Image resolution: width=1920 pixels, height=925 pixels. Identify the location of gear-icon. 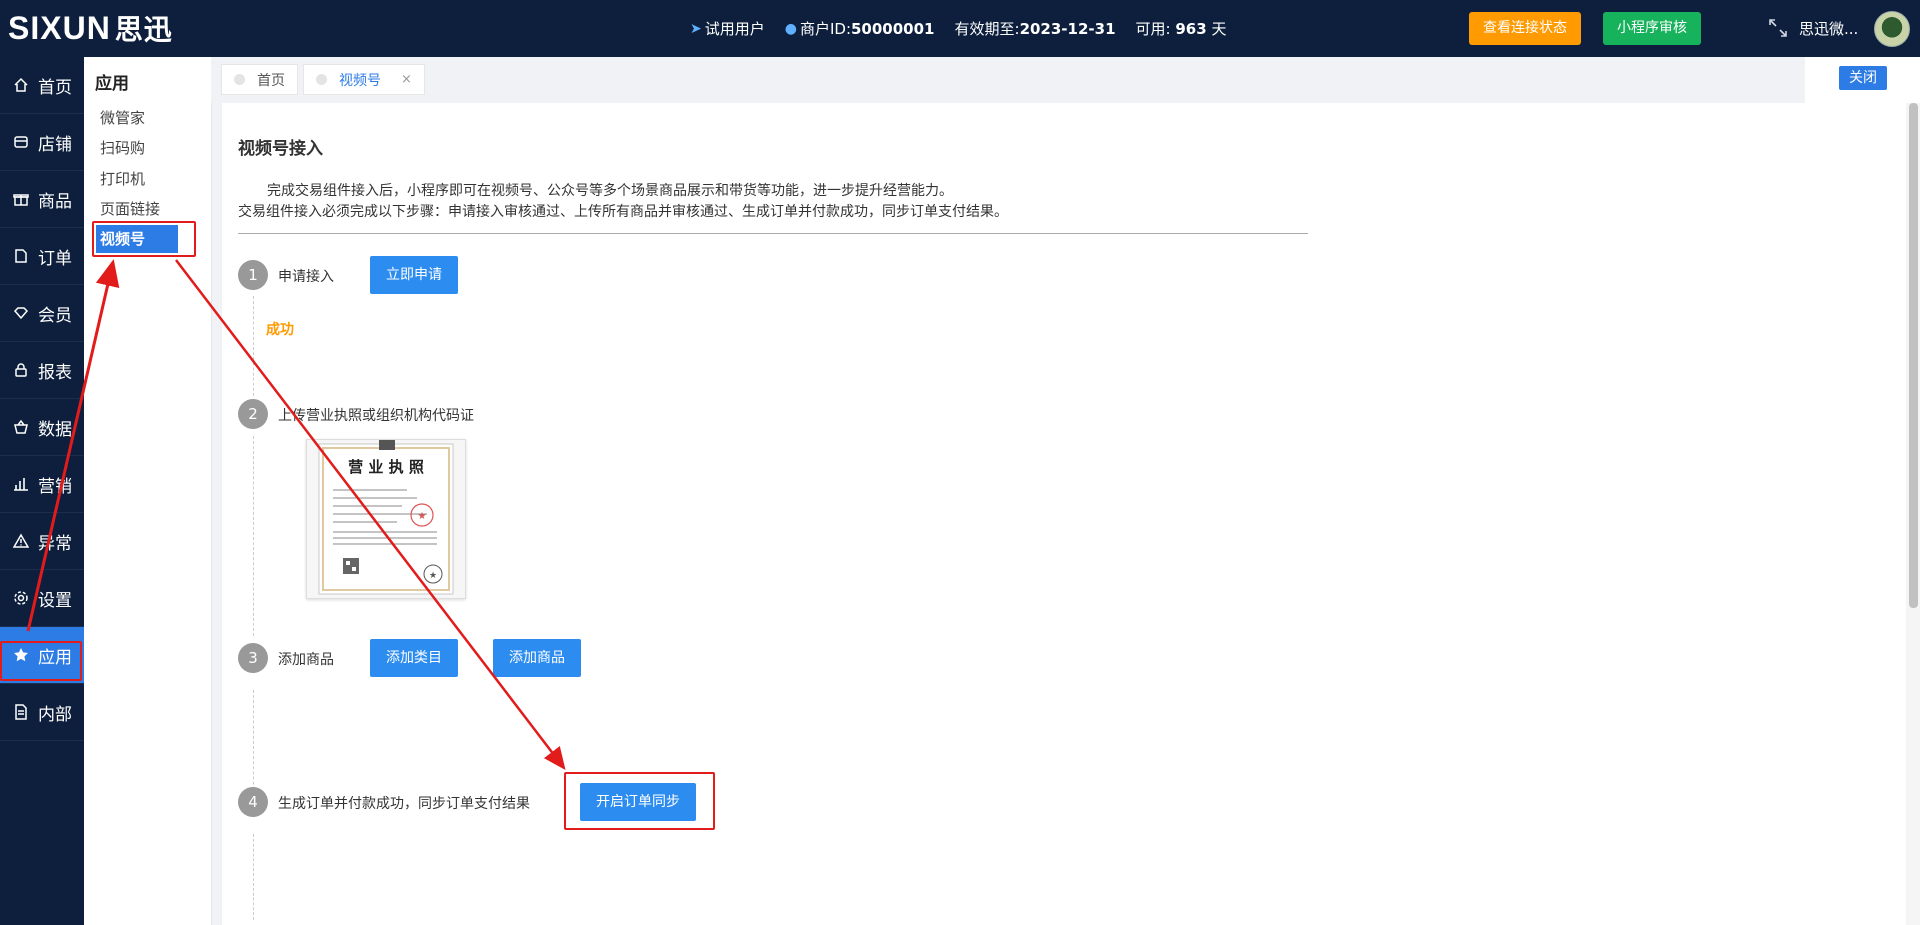
(21, 598).